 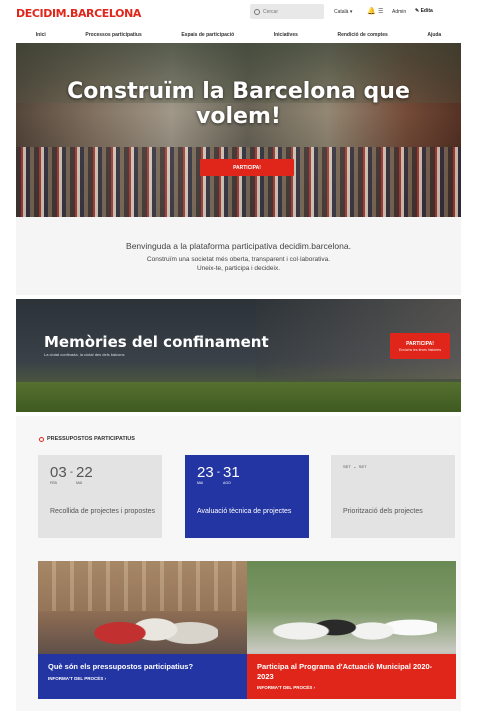 What do you see at coordinates (41, 35) in the screenshot?
I see `nav-item-inici: Inici` at bounding box center [41, 35].